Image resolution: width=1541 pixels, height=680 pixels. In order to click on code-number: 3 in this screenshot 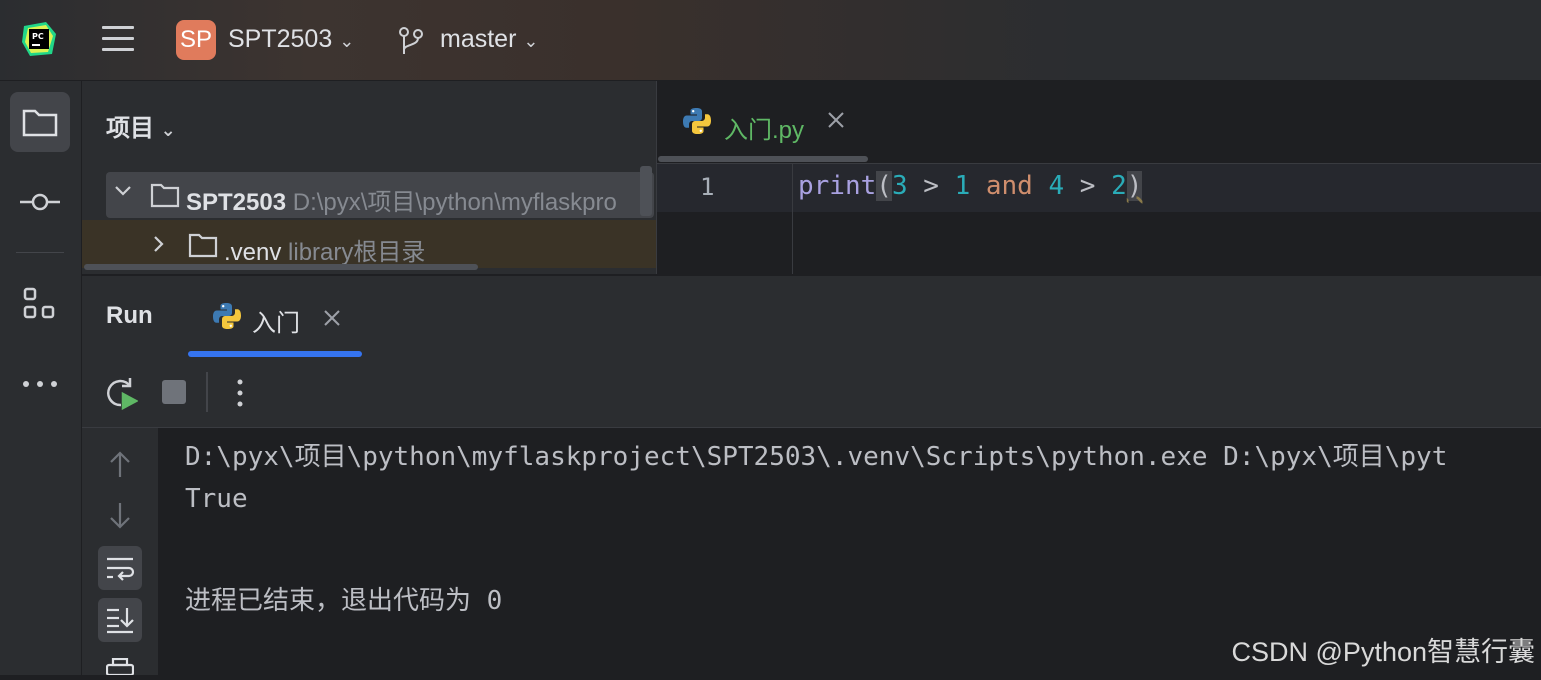, I will do `click(899, 186)`.